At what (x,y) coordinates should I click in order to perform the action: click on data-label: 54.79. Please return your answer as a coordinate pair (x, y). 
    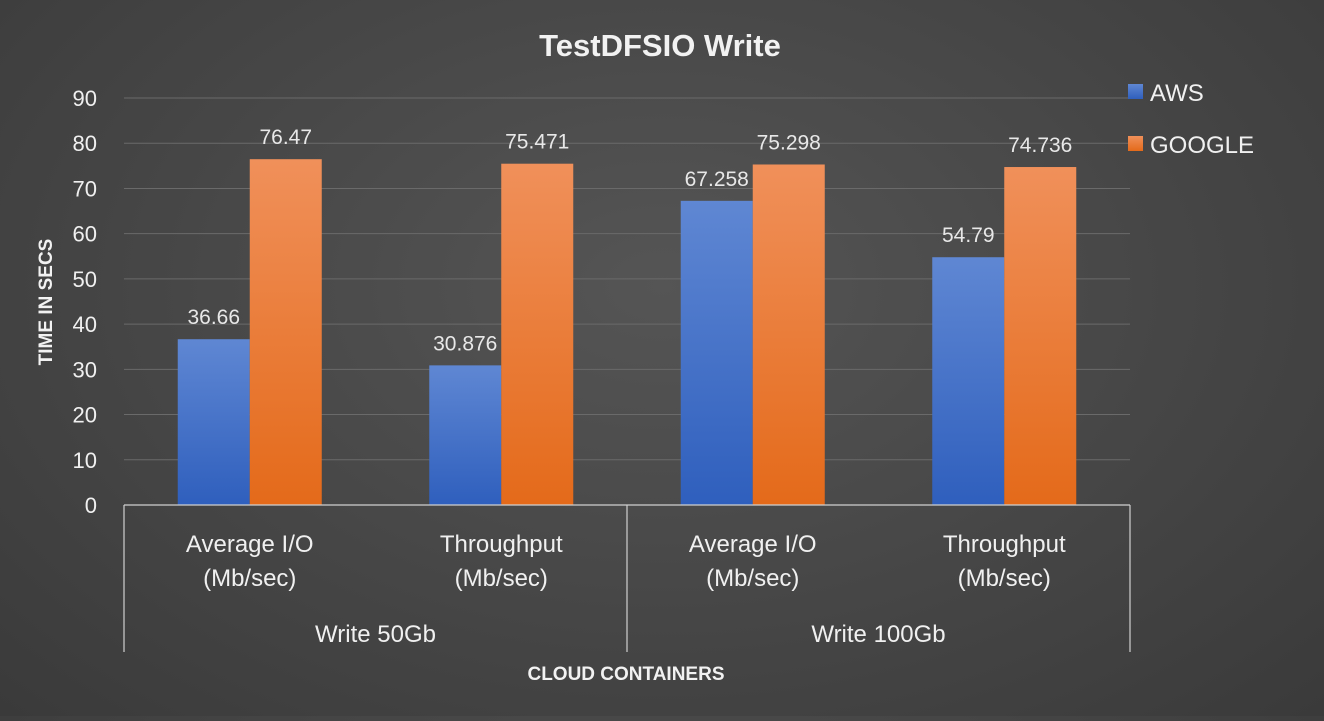
    Looking at the image, I should click on (968, 235).